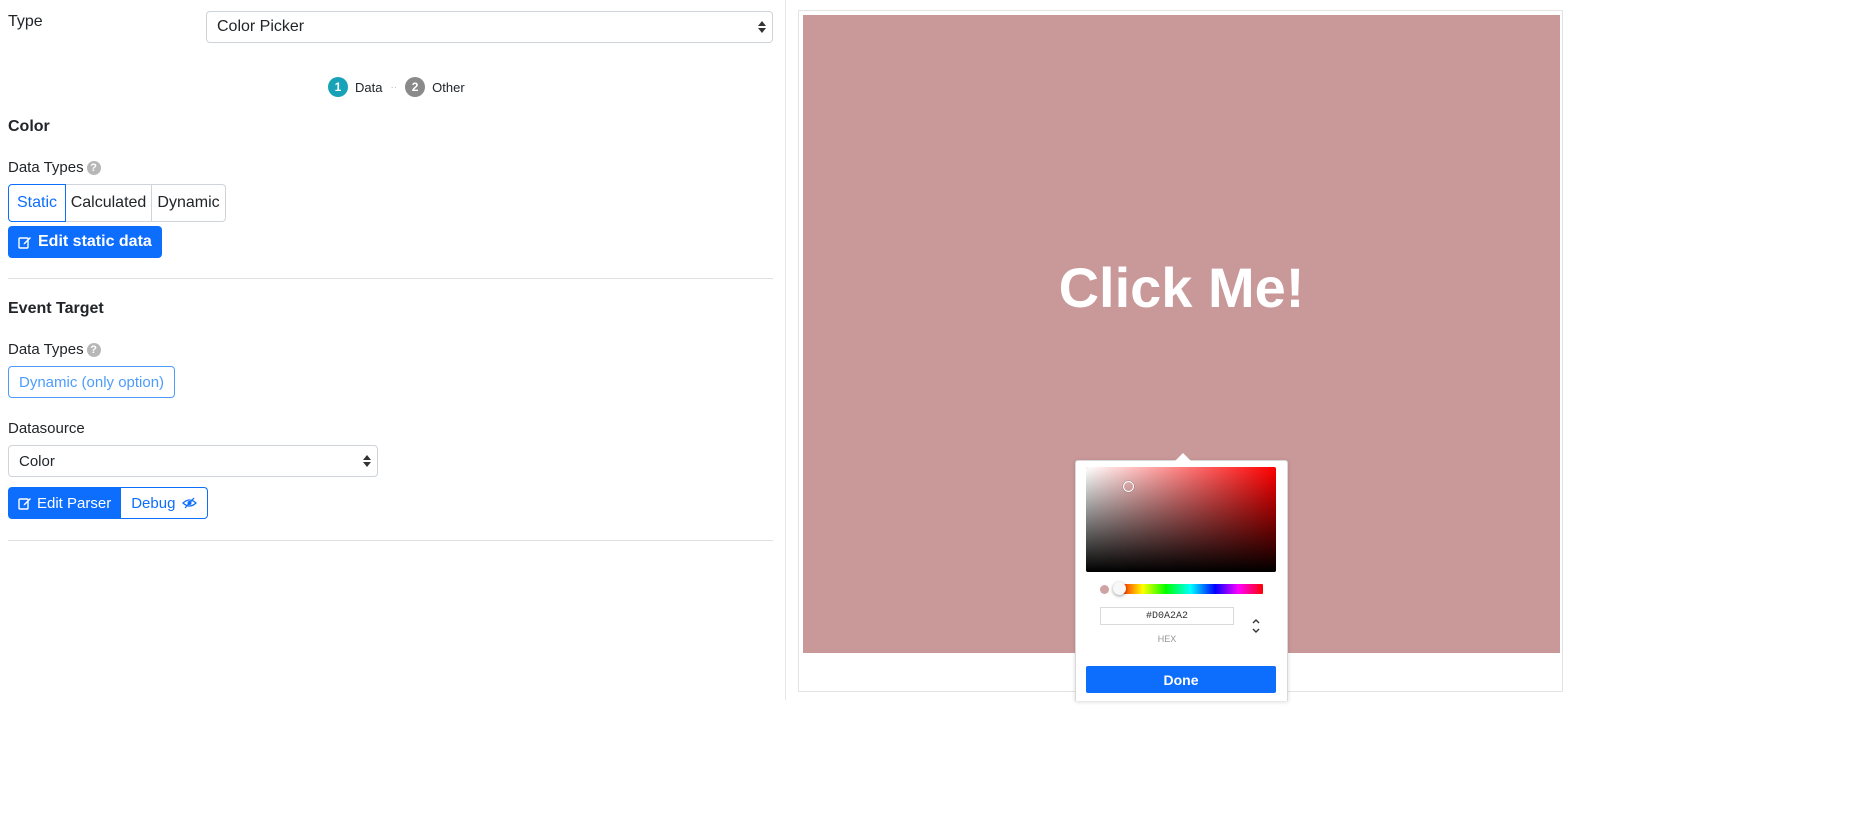 The height and width of the screenshot is (833, 1865). What do you see at coordinates (92, 382) in the screenshot?
I see `data-type-dynamic-only-button: Dynamic (only option)` at bounding box center [92, 382].